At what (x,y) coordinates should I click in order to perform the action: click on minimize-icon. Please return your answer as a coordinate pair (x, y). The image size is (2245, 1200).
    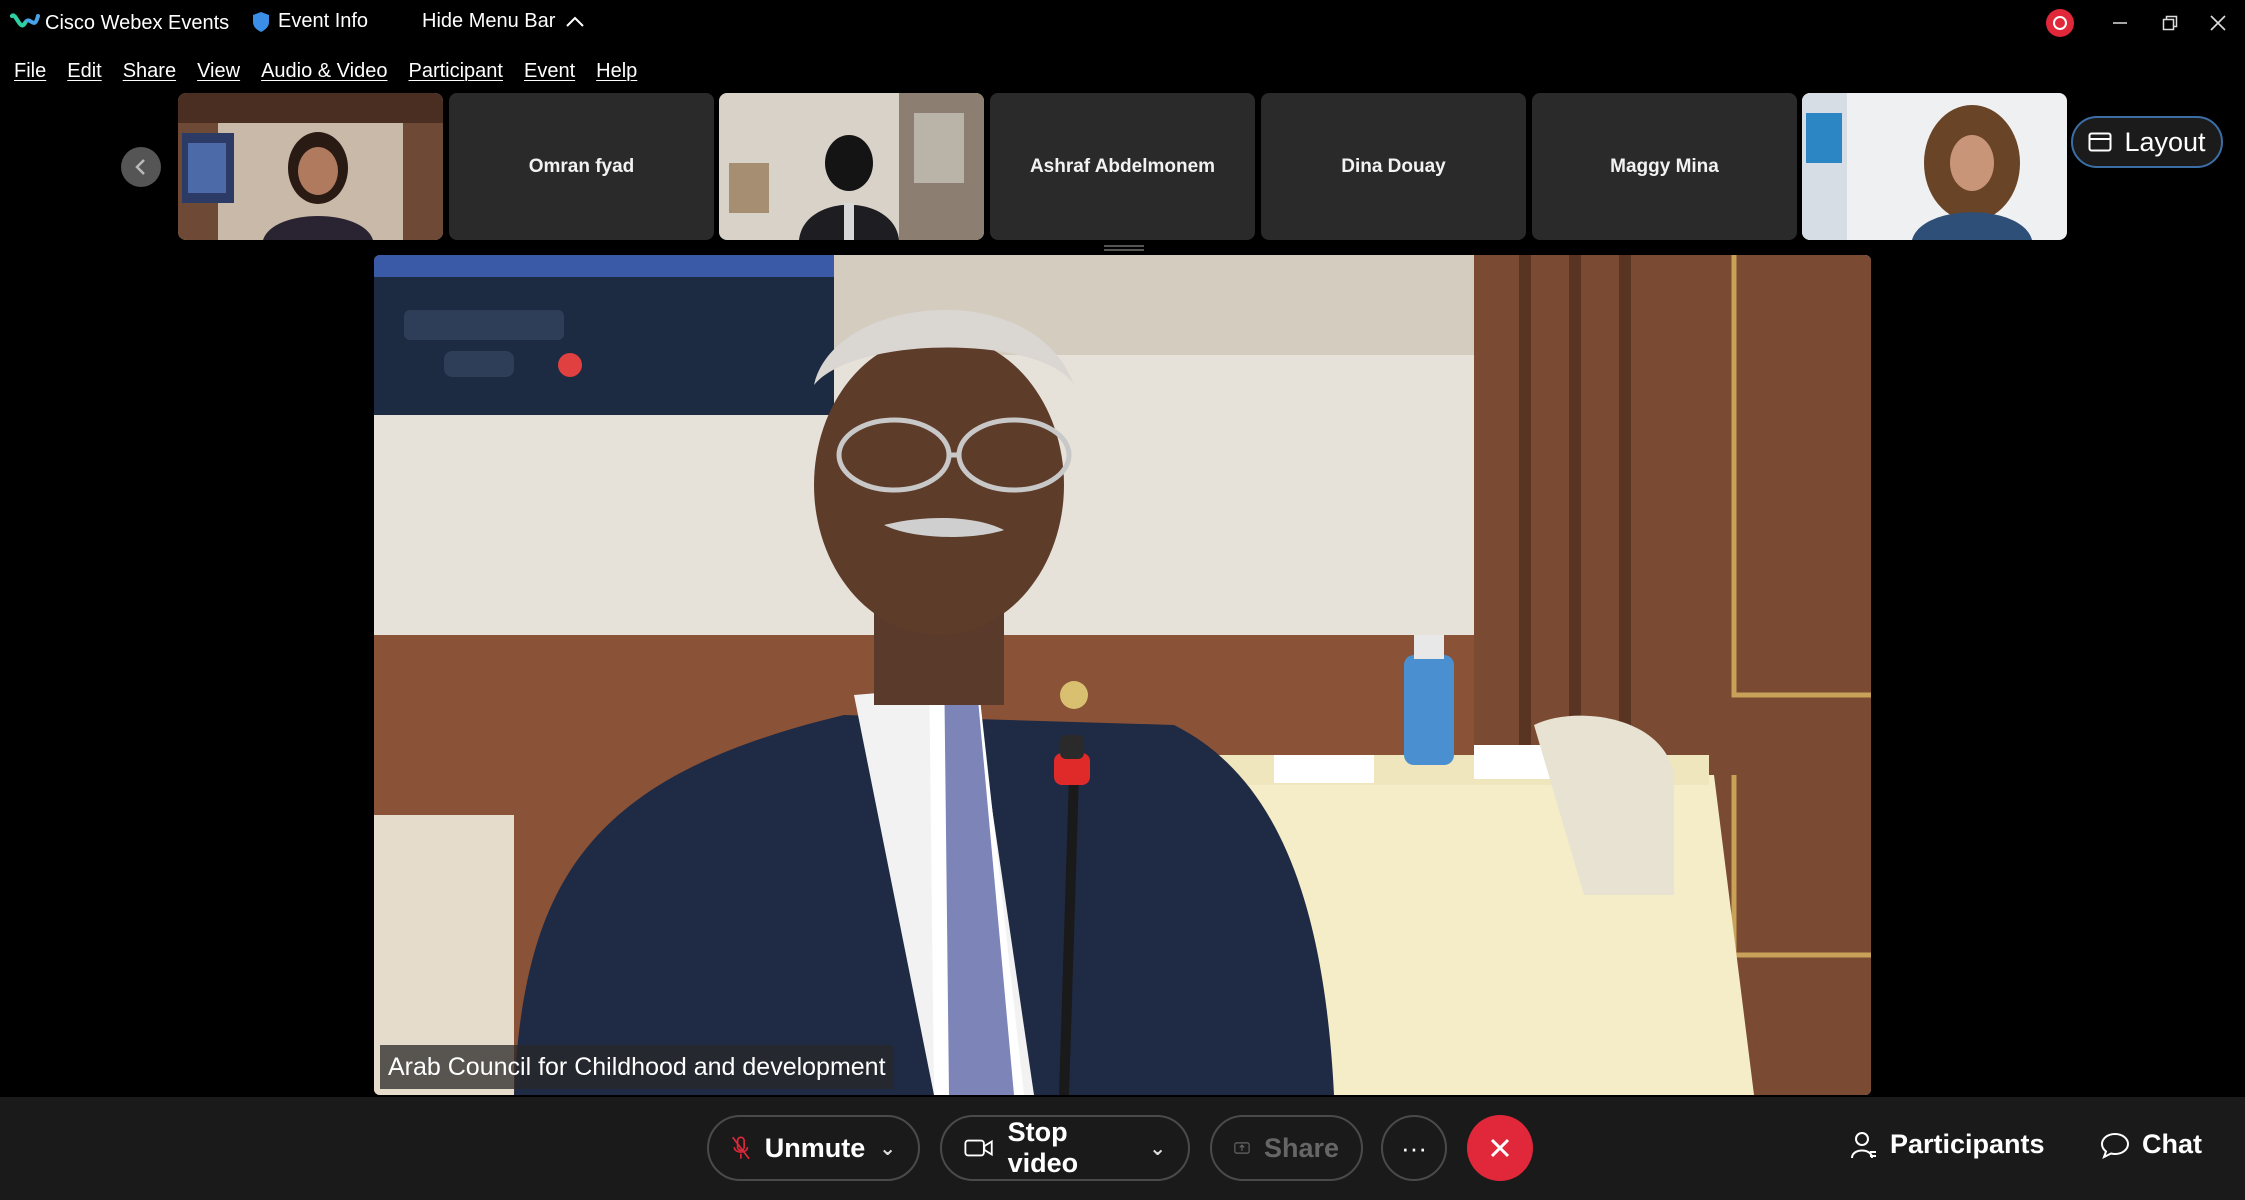
    Looking at the image, I should click on (2120, 23).